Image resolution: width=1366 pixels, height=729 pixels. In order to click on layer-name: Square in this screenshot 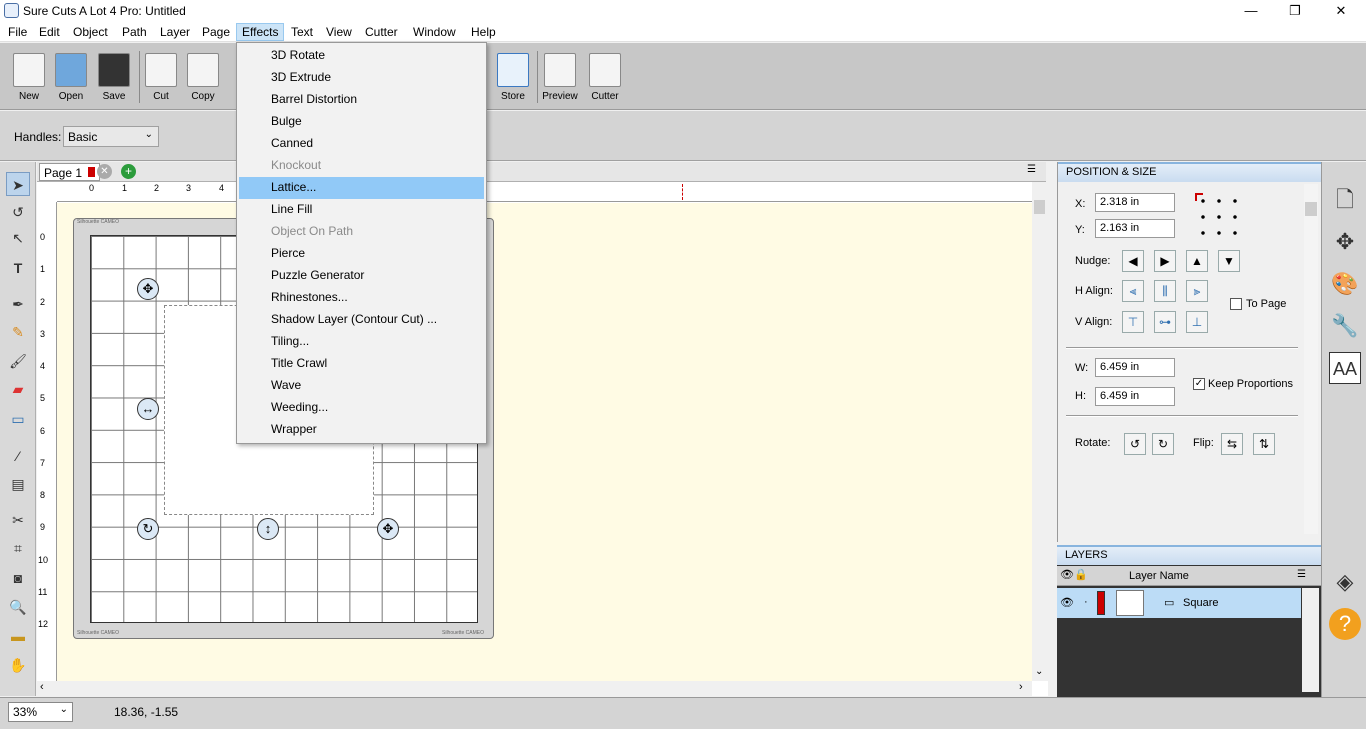, I will do `click(1200, 603)`.